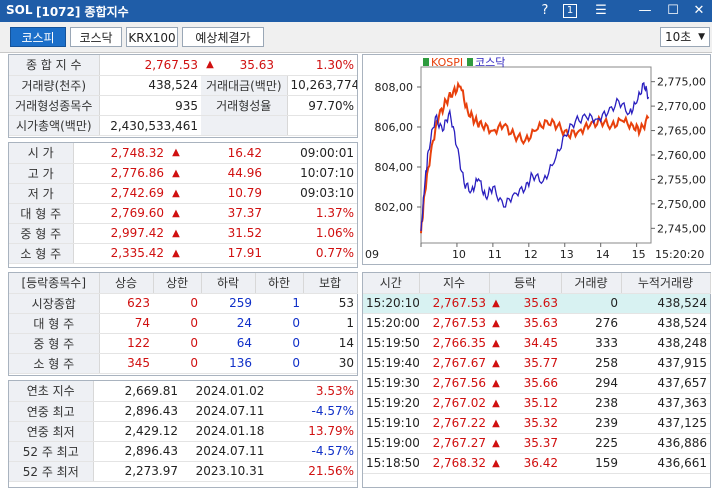  What do you see at coordinates (601, 11) in the screenshot?
I see `menu-icon: ☰` at bounding box center [601, 11].